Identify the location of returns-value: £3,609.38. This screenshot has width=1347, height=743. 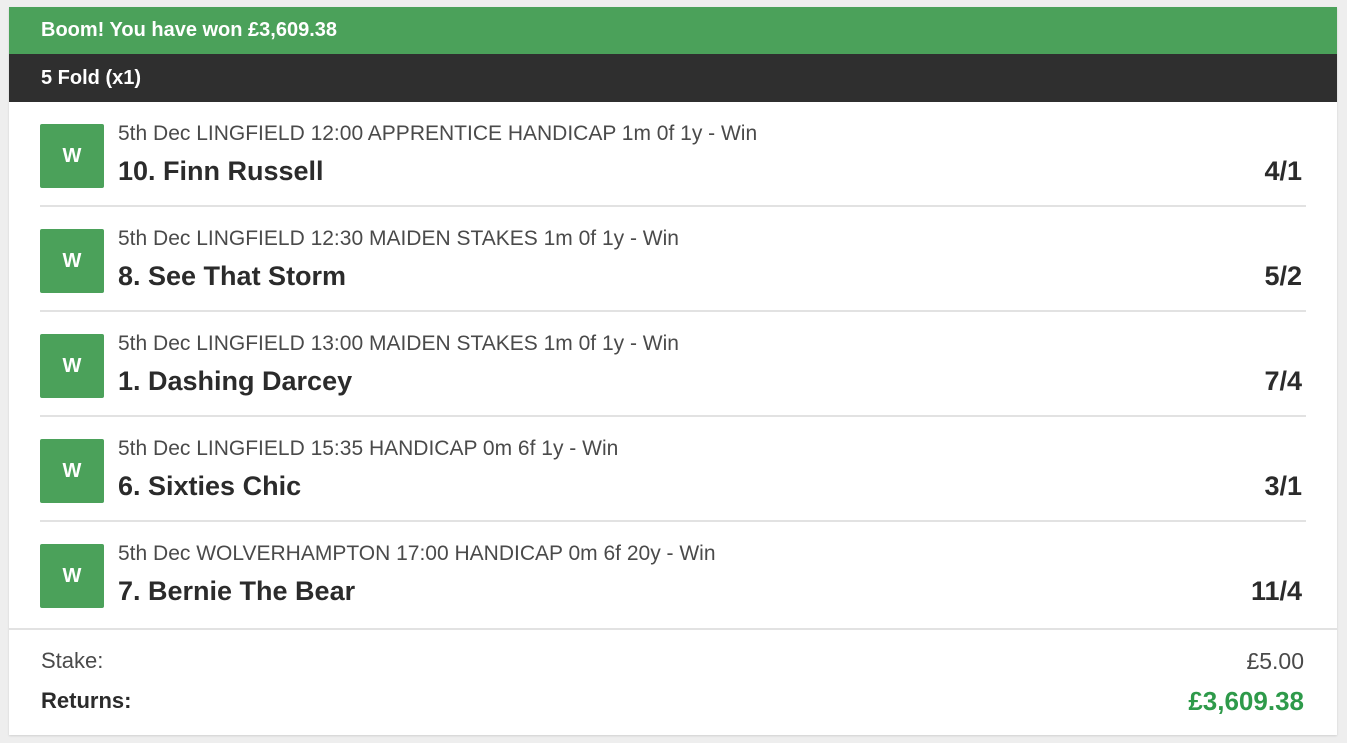
(1246, 701).